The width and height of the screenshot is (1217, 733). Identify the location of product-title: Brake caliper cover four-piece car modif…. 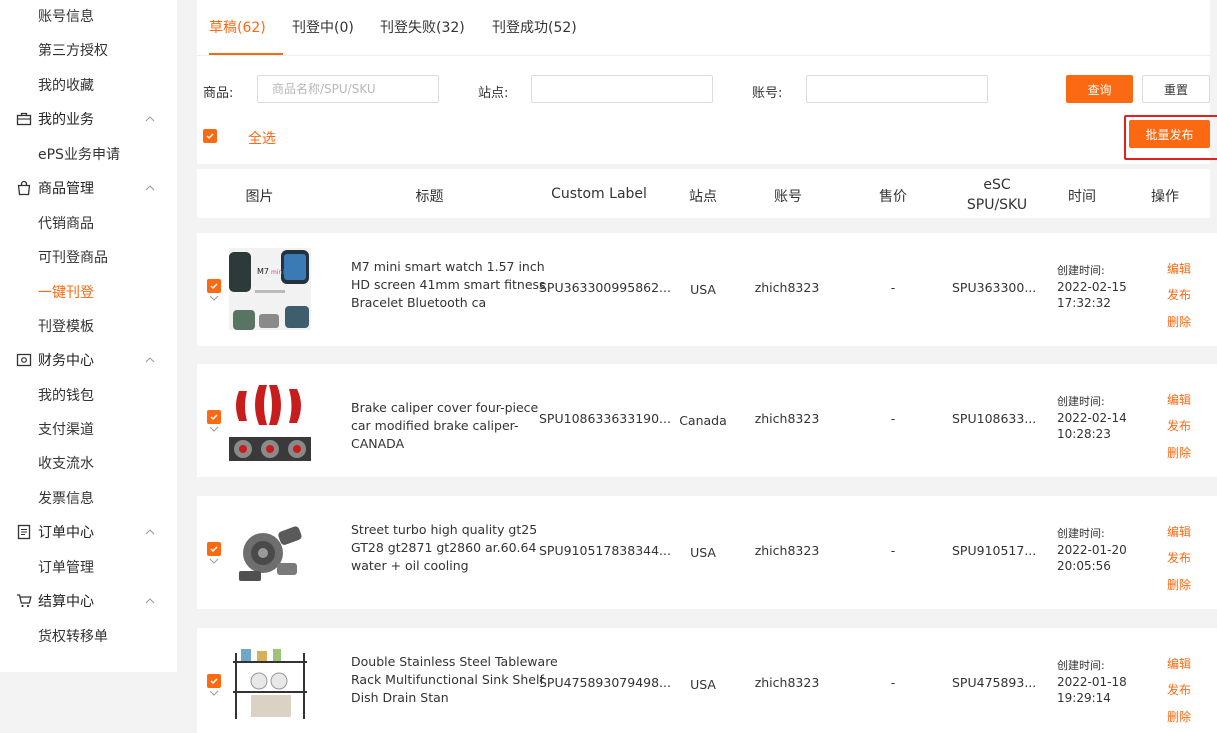
(445, 425).